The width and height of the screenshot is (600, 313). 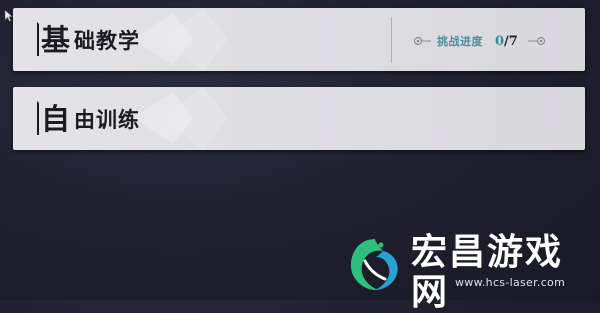 I want to click on progress-node-start-icon, so click(x=422, y=41).